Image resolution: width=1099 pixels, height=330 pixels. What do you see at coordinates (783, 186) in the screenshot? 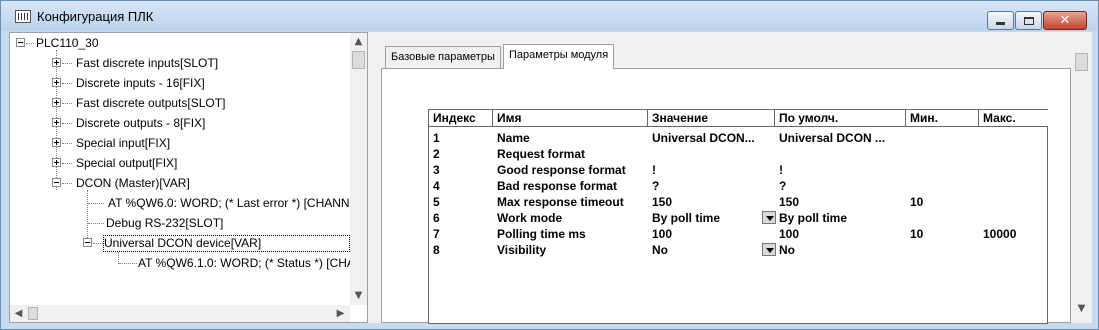
I see `cell-default: ?` at bounding box center [783, 186].